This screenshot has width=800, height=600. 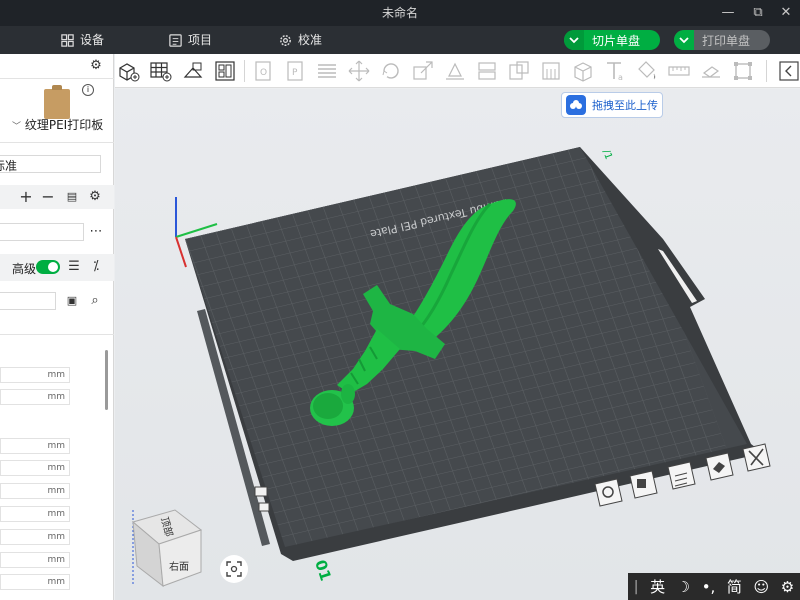 I want to click on print-plate-label: 打印单盘, so click(x=726, y=40).